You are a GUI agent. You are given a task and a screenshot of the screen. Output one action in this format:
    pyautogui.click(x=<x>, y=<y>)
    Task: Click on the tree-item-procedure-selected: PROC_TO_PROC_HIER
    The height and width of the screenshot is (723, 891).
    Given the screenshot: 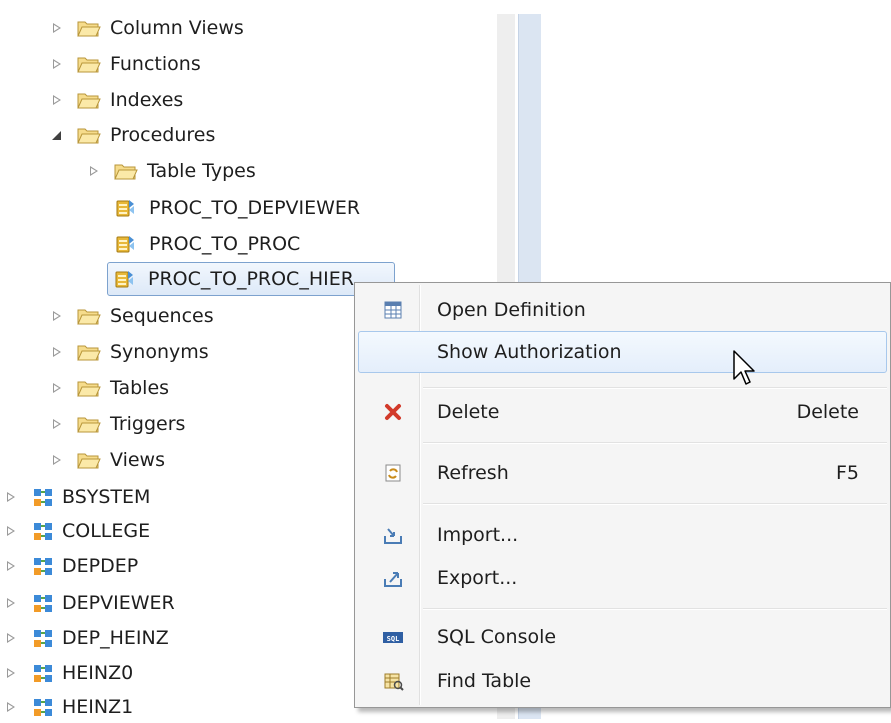 What is the action you would take?
    pyautogui.click(x=251, y=279)
    